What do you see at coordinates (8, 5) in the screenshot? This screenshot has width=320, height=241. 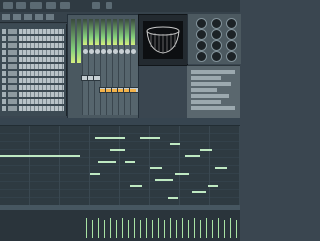 I see `menu-file` at bounding box center [8, 5].